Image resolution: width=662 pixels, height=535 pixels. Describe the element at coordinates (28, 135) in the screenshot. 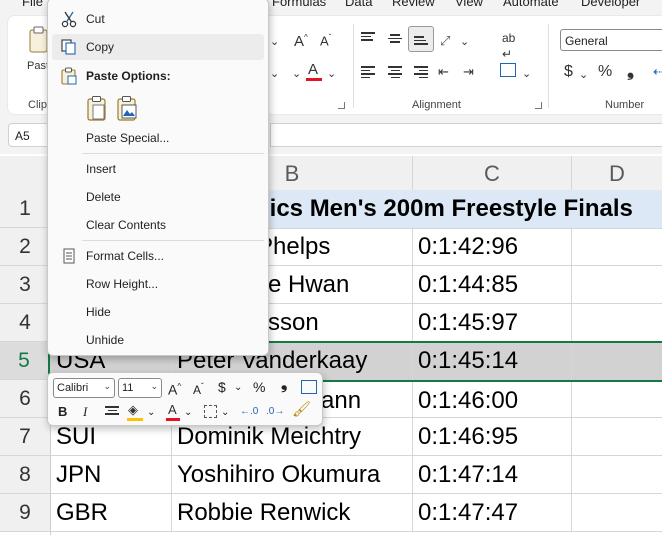

I see `name-box: A5` at that location.